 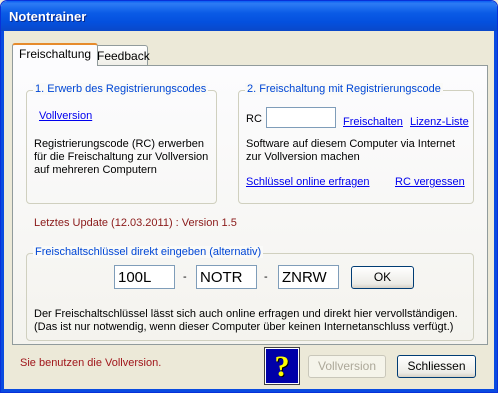 I want to click on key-part-2-input, so click(x=226, y=277).